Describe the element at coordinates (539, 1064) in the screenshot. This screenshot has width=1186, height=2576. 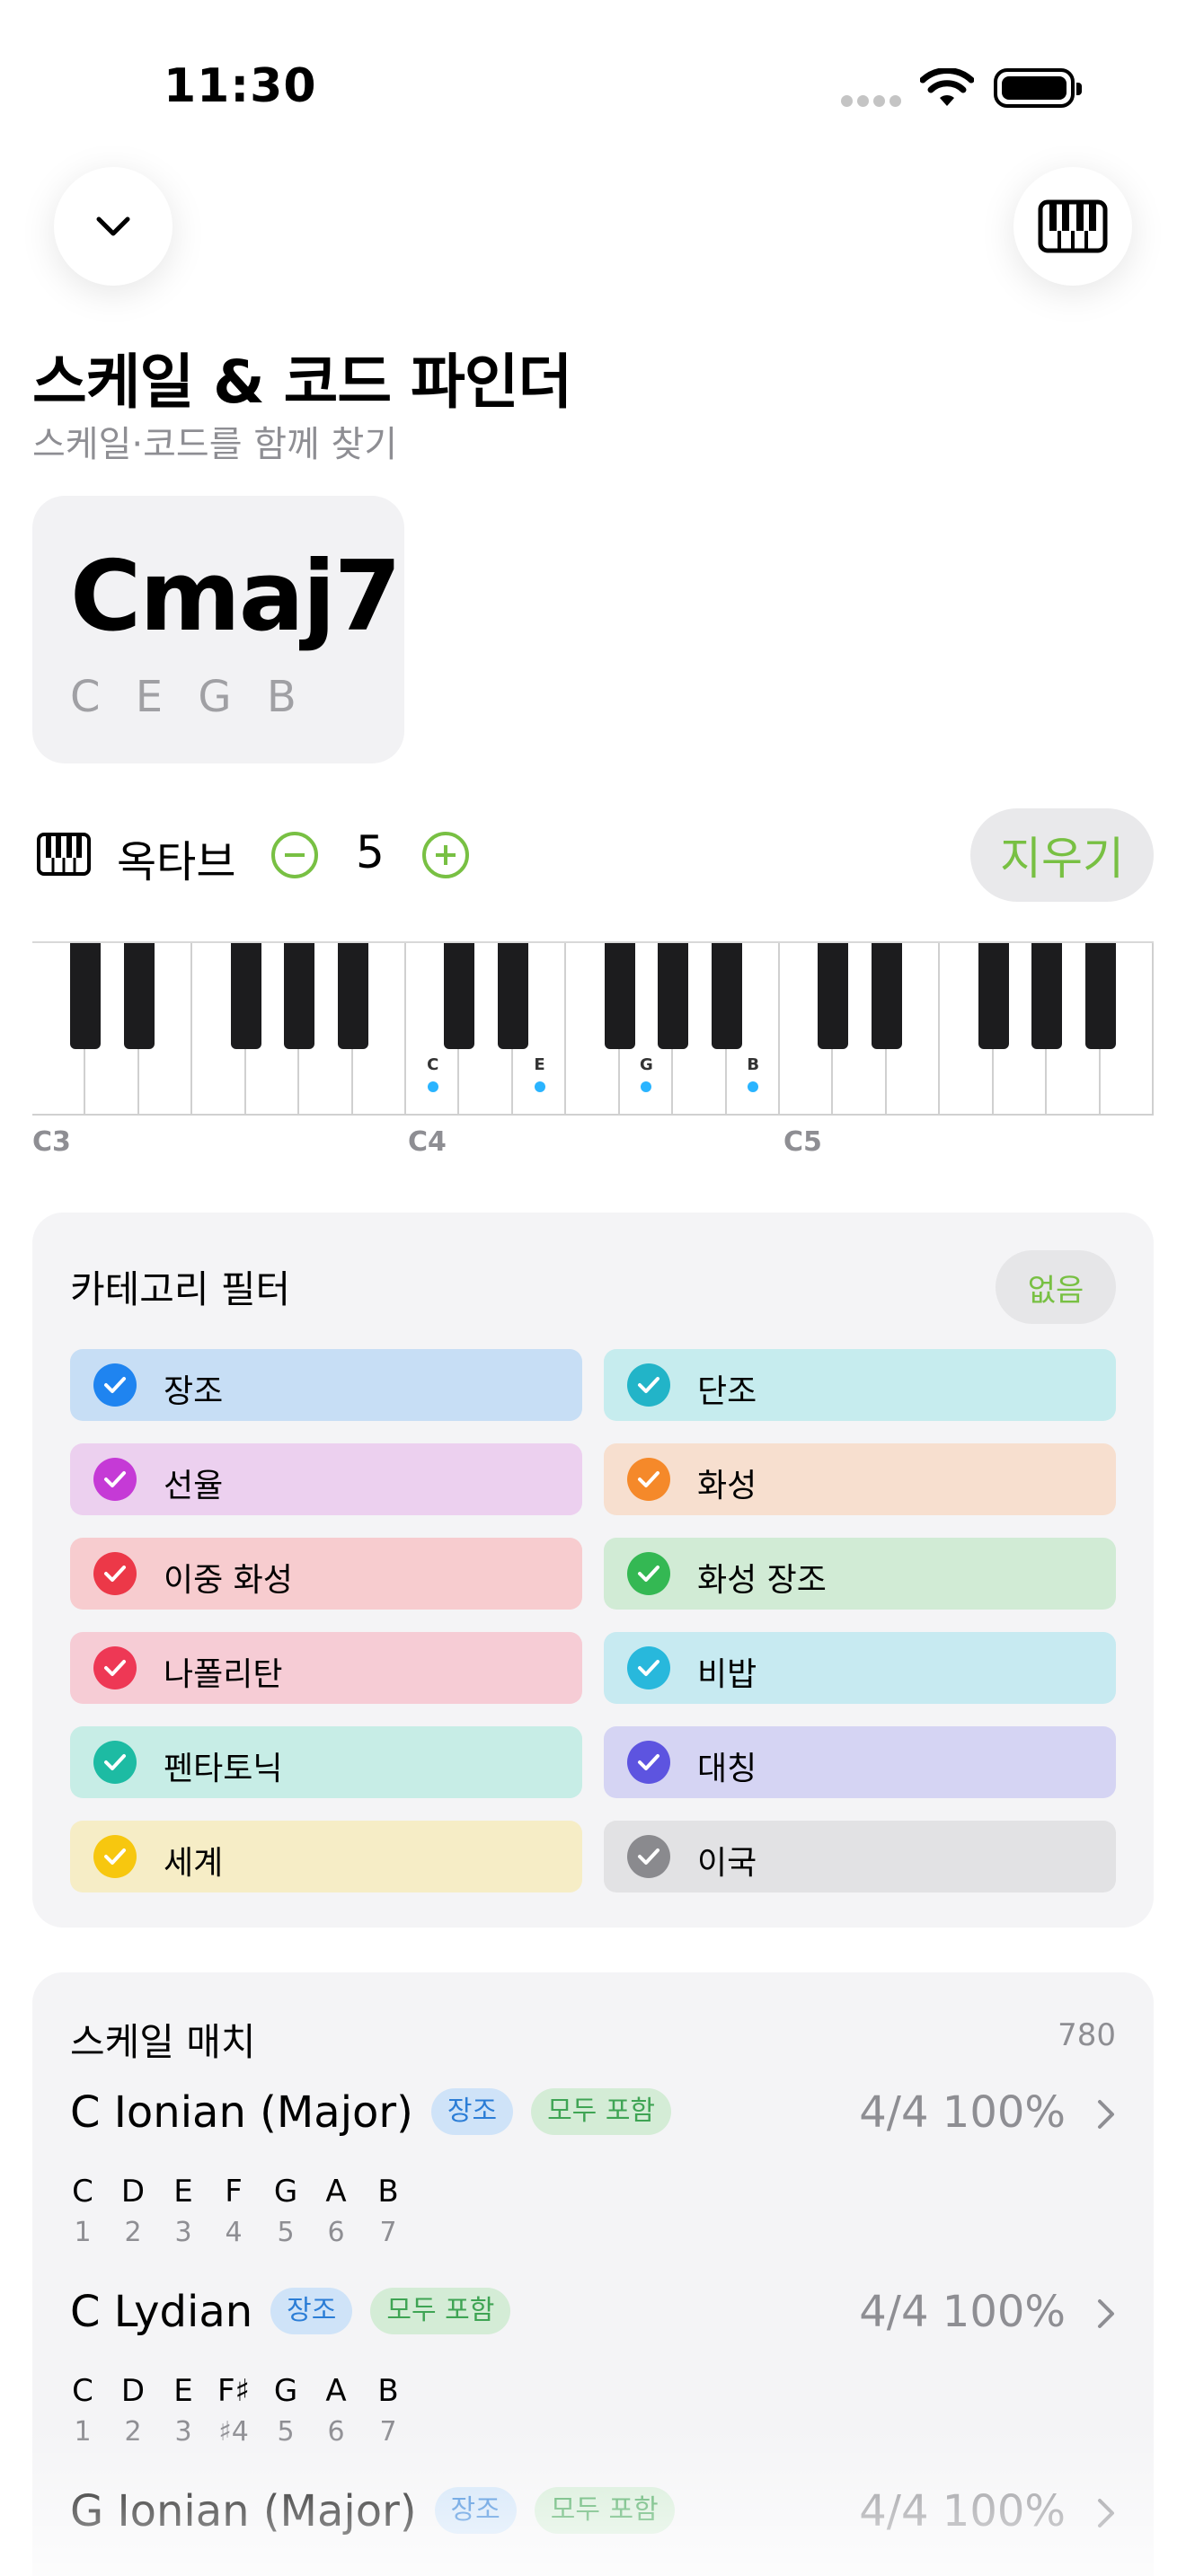
I see `key-note-label: E` at that location.